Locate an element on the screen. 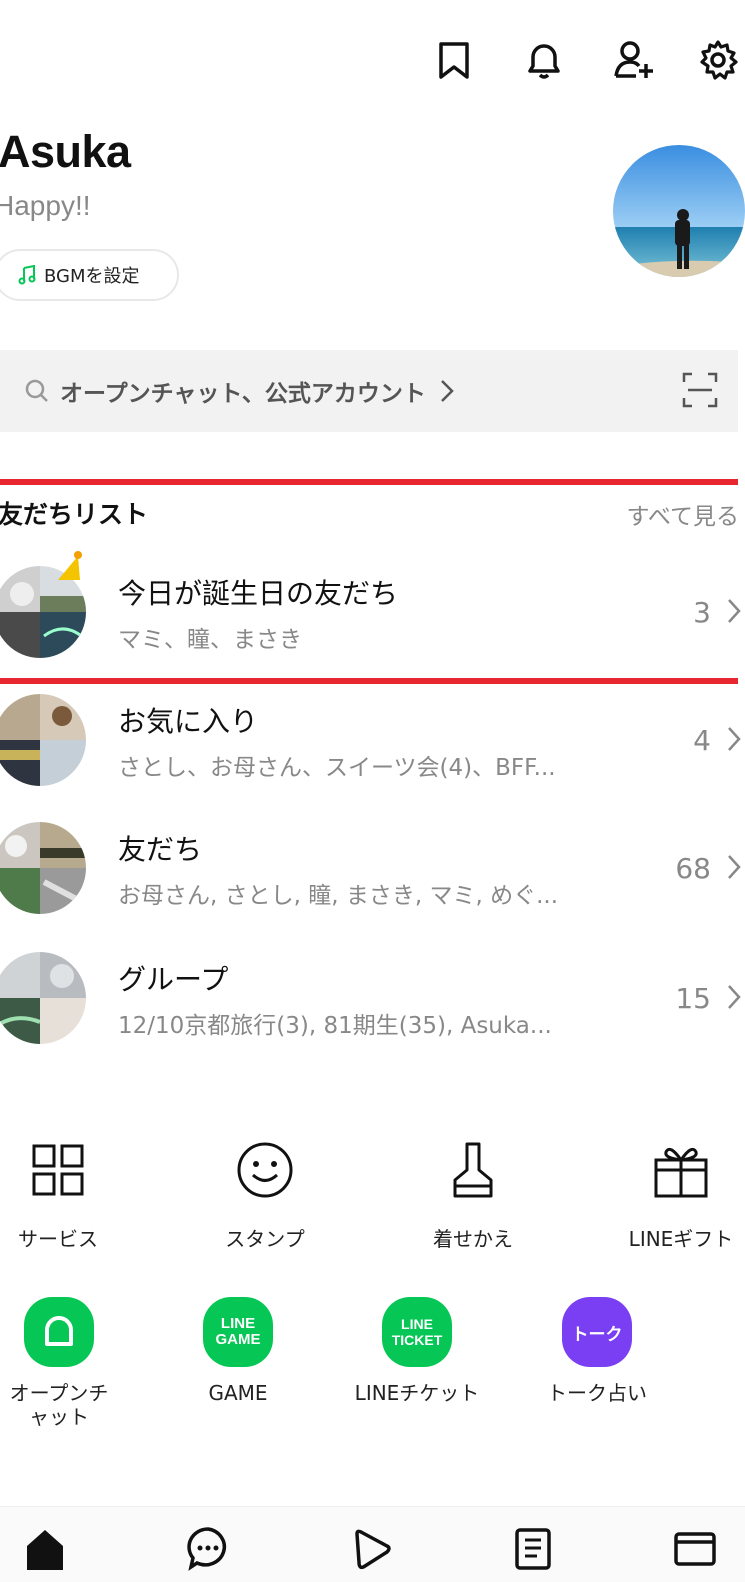 The width and height of the screenshot is (745, 1582). app-label: LINEチケット is located at coordinates (417, 1393).